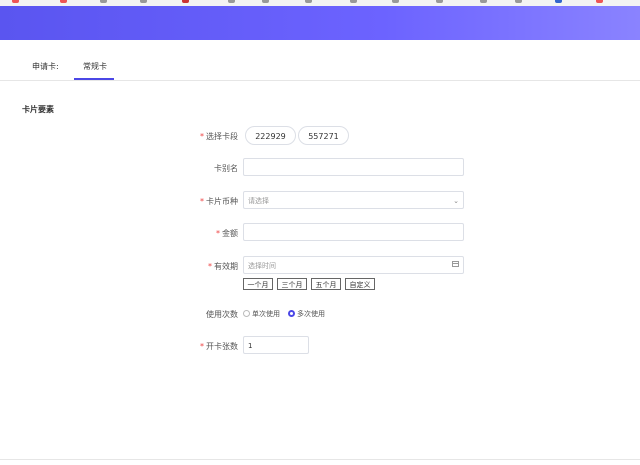  Describe the element at coordinates (246, 313) in the screenshot. I see `radio-unchecked-icon` at that location.